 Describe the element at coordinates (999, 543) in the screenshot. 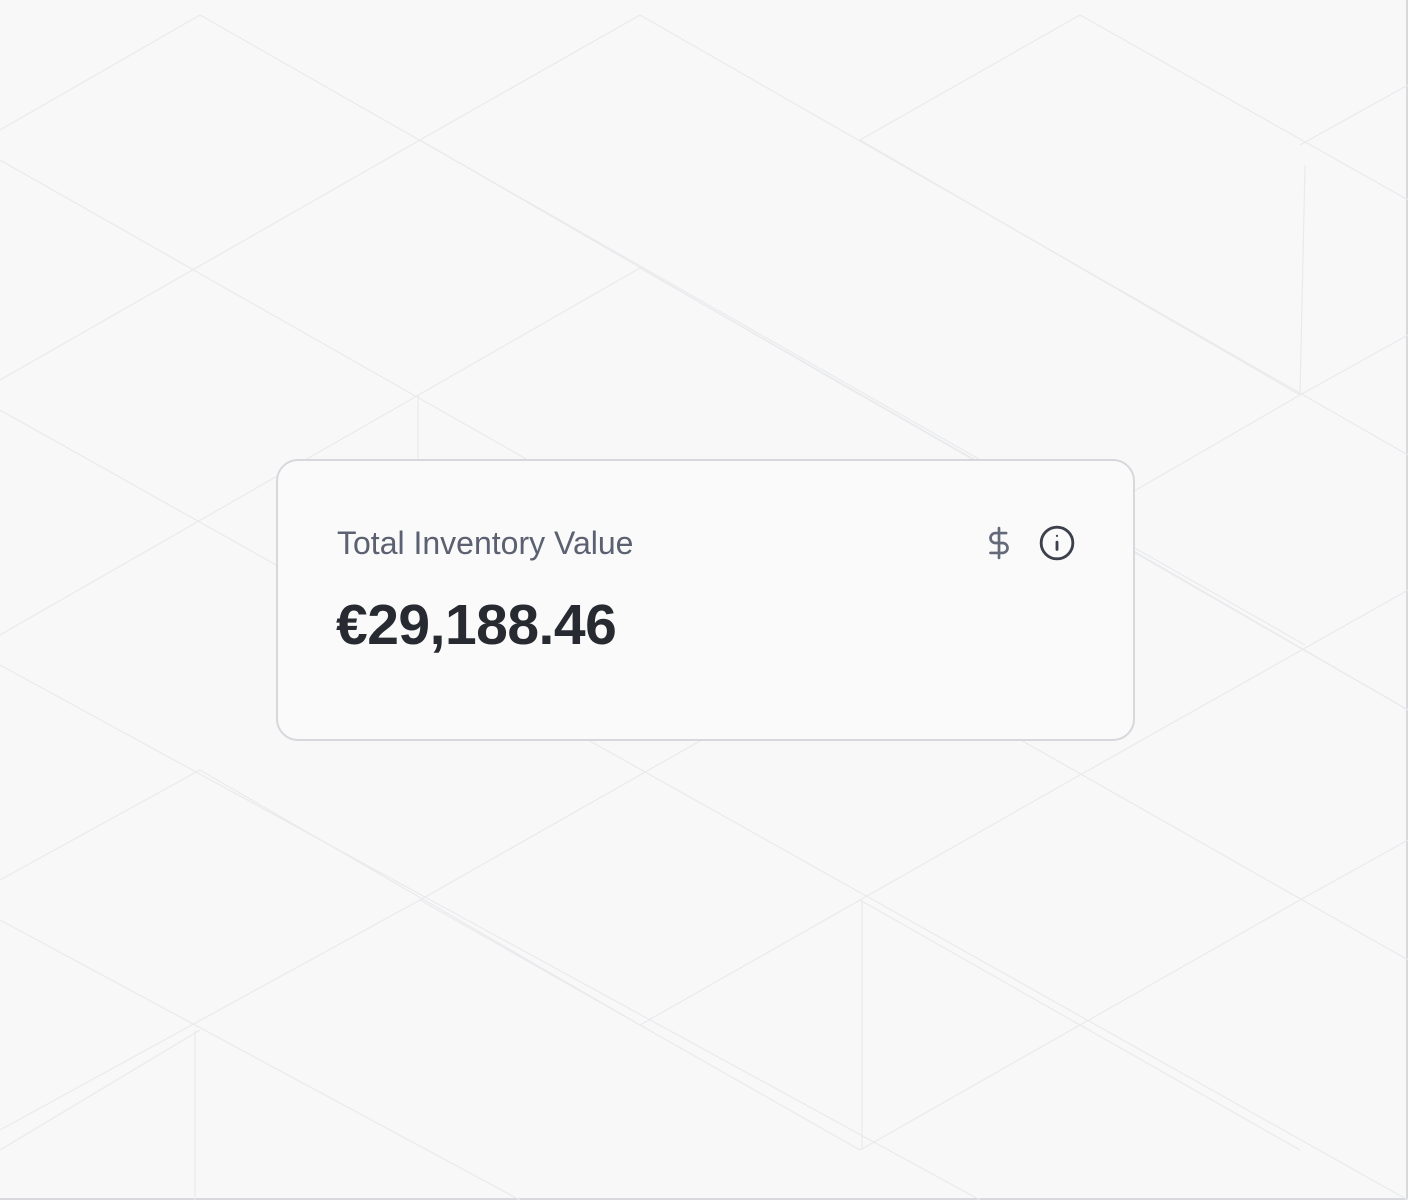

I see `dollar-sign-icon` at that location.